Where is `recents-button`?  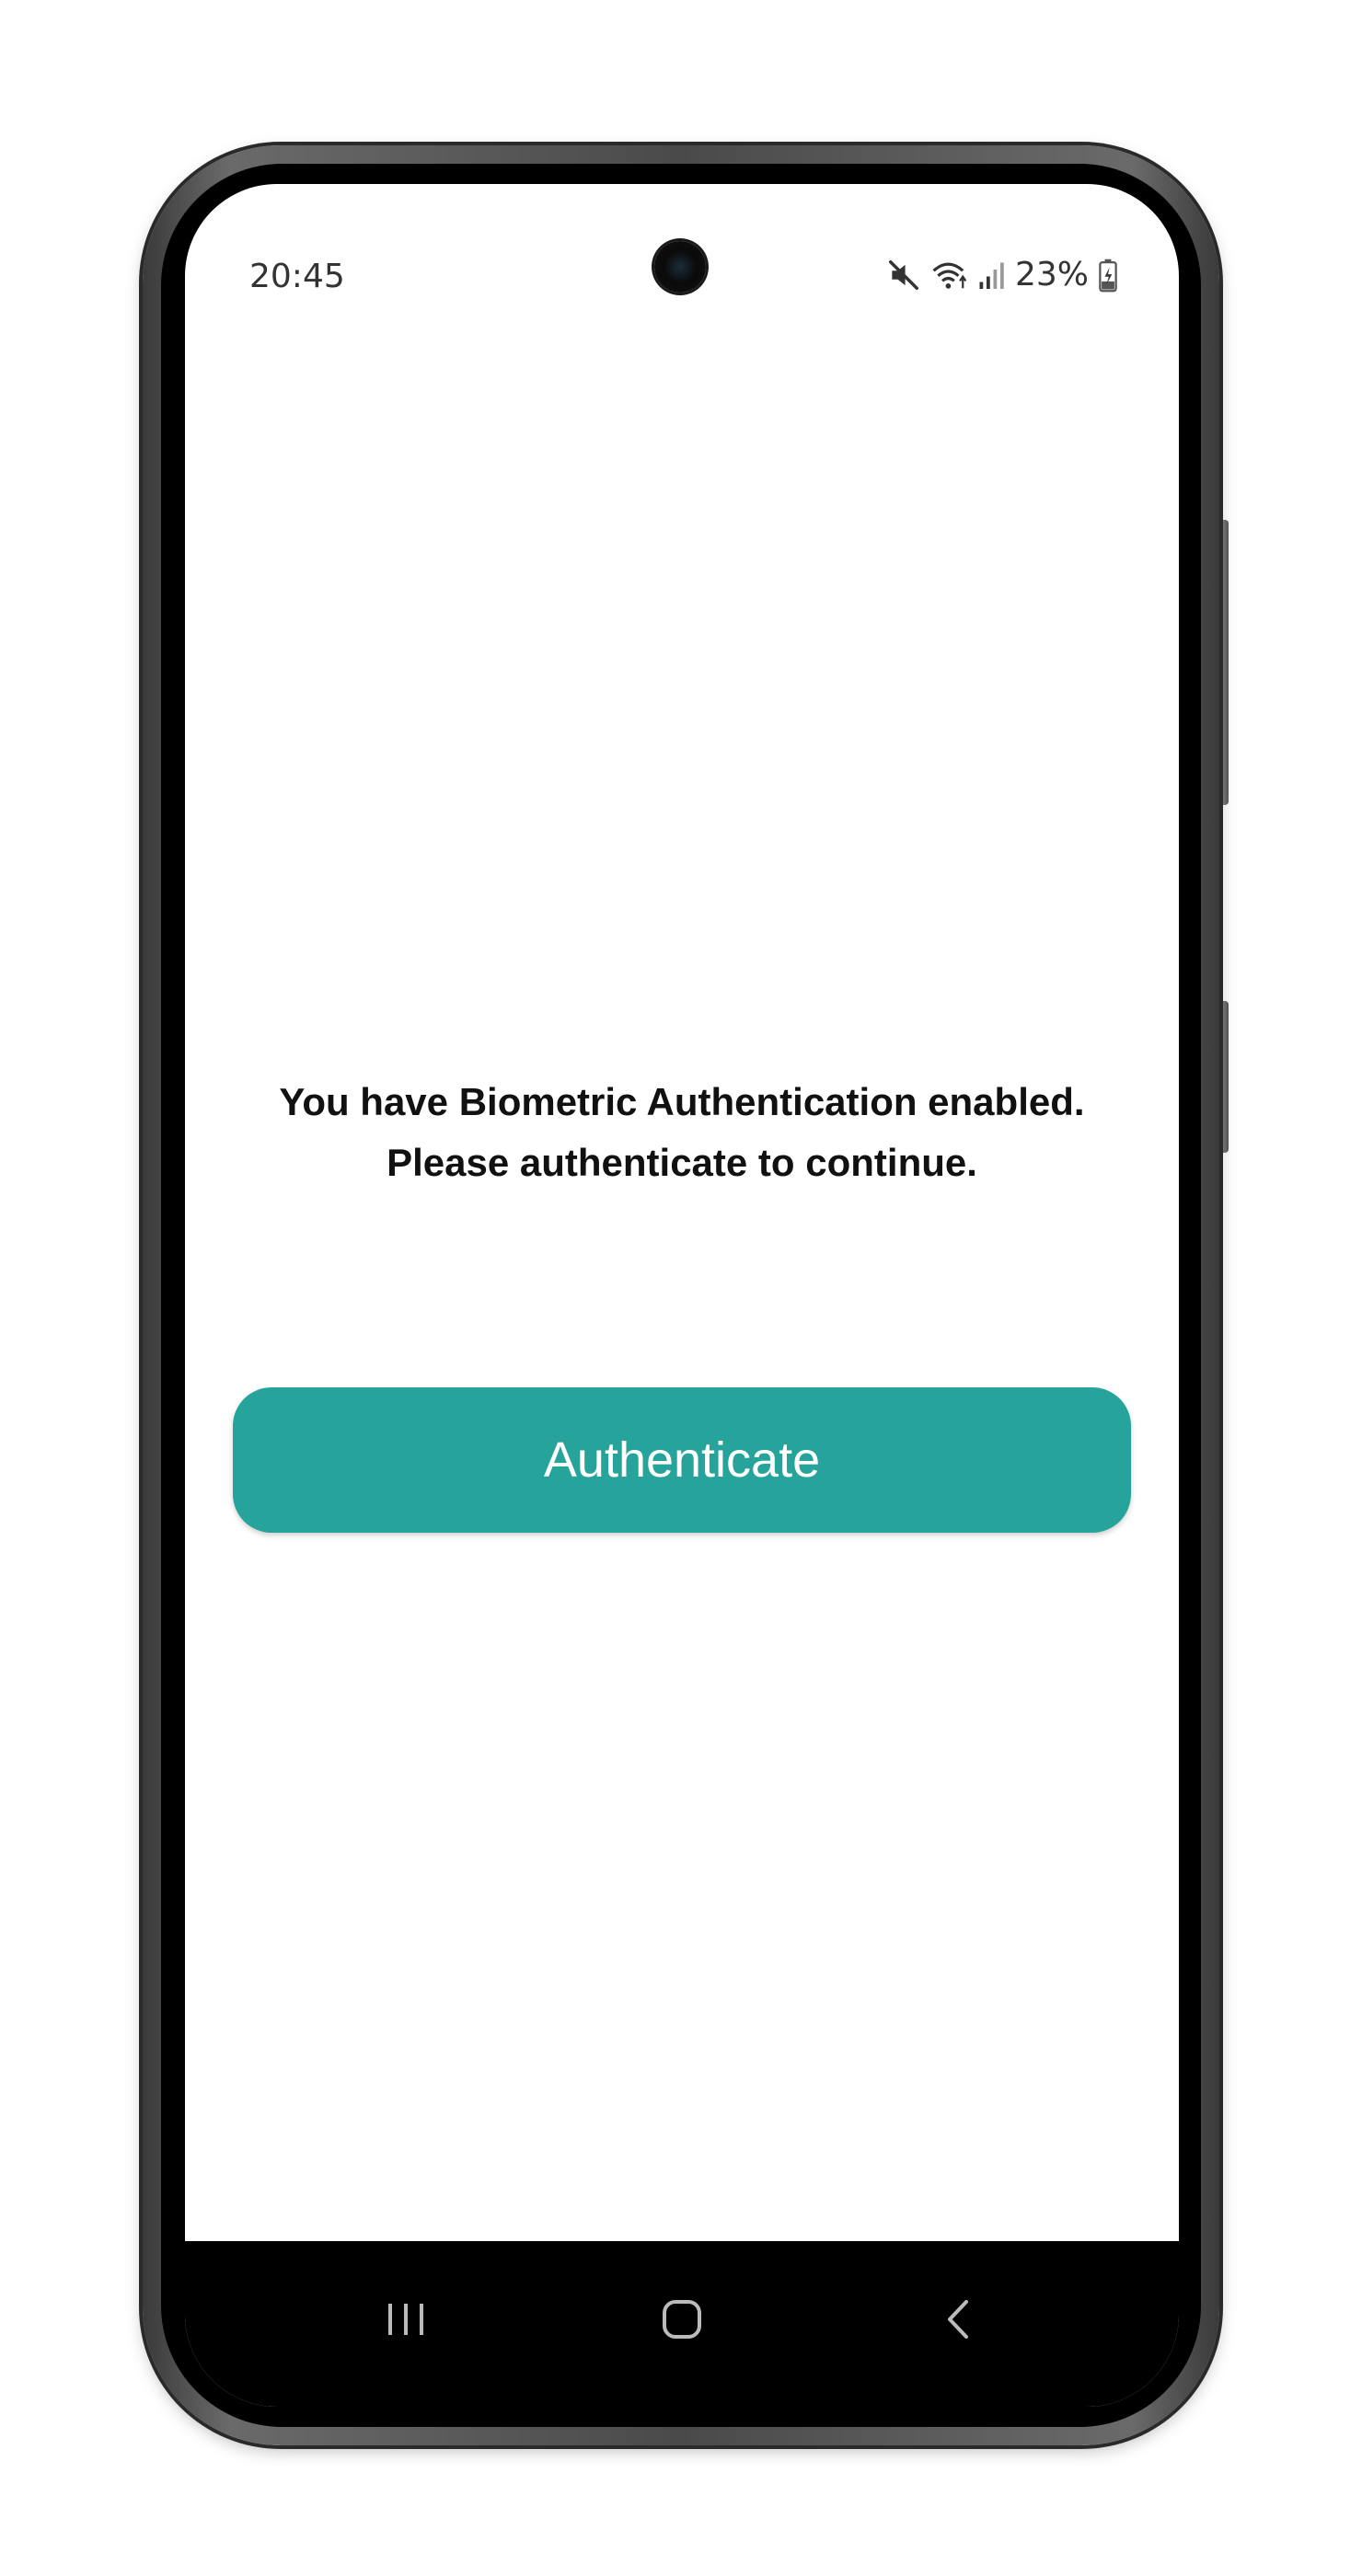 recents-button is located at coordinates (406, 2319).